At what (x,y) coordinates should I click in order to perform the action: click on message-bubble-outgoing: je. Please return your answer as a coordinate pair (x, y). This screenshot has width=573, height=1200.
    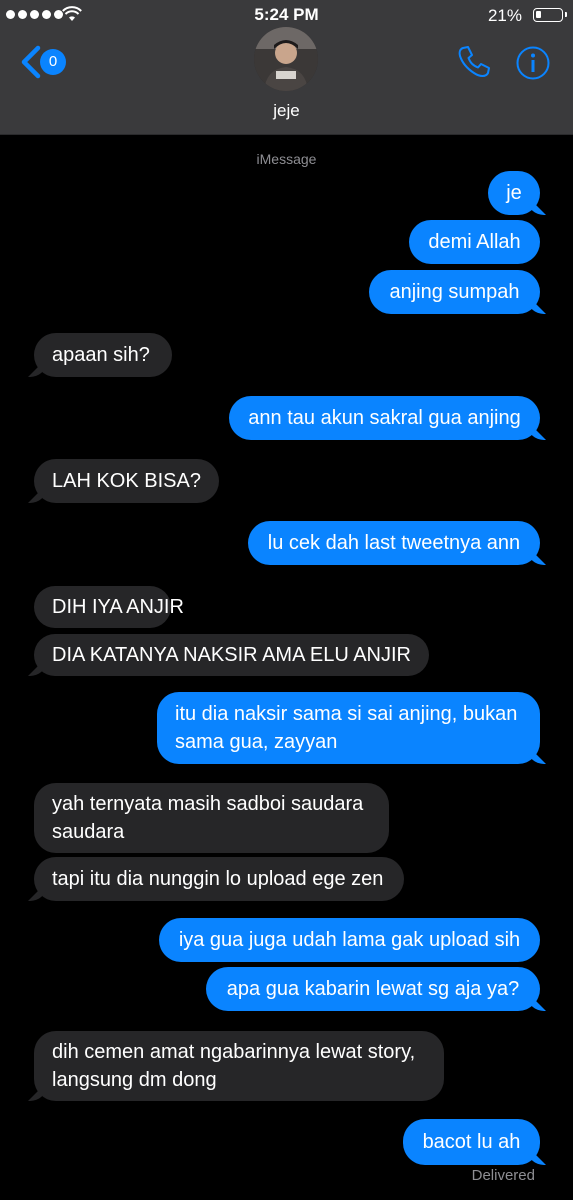
    Looking at the image, I should click on (514, 193).